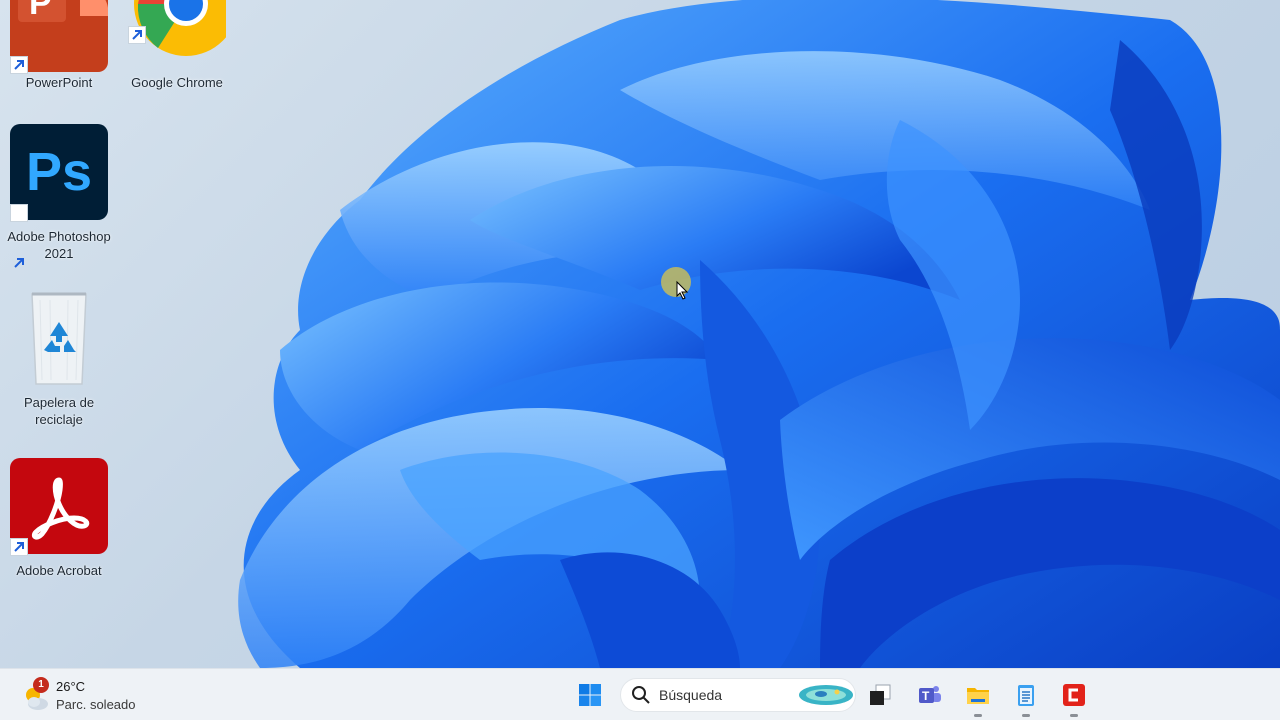 The image size is (1280, 720). Describe the element at coordinates (59, 570) in the screenshot. I see `desktop-icon-label: Adobe Acrobat` at that location.